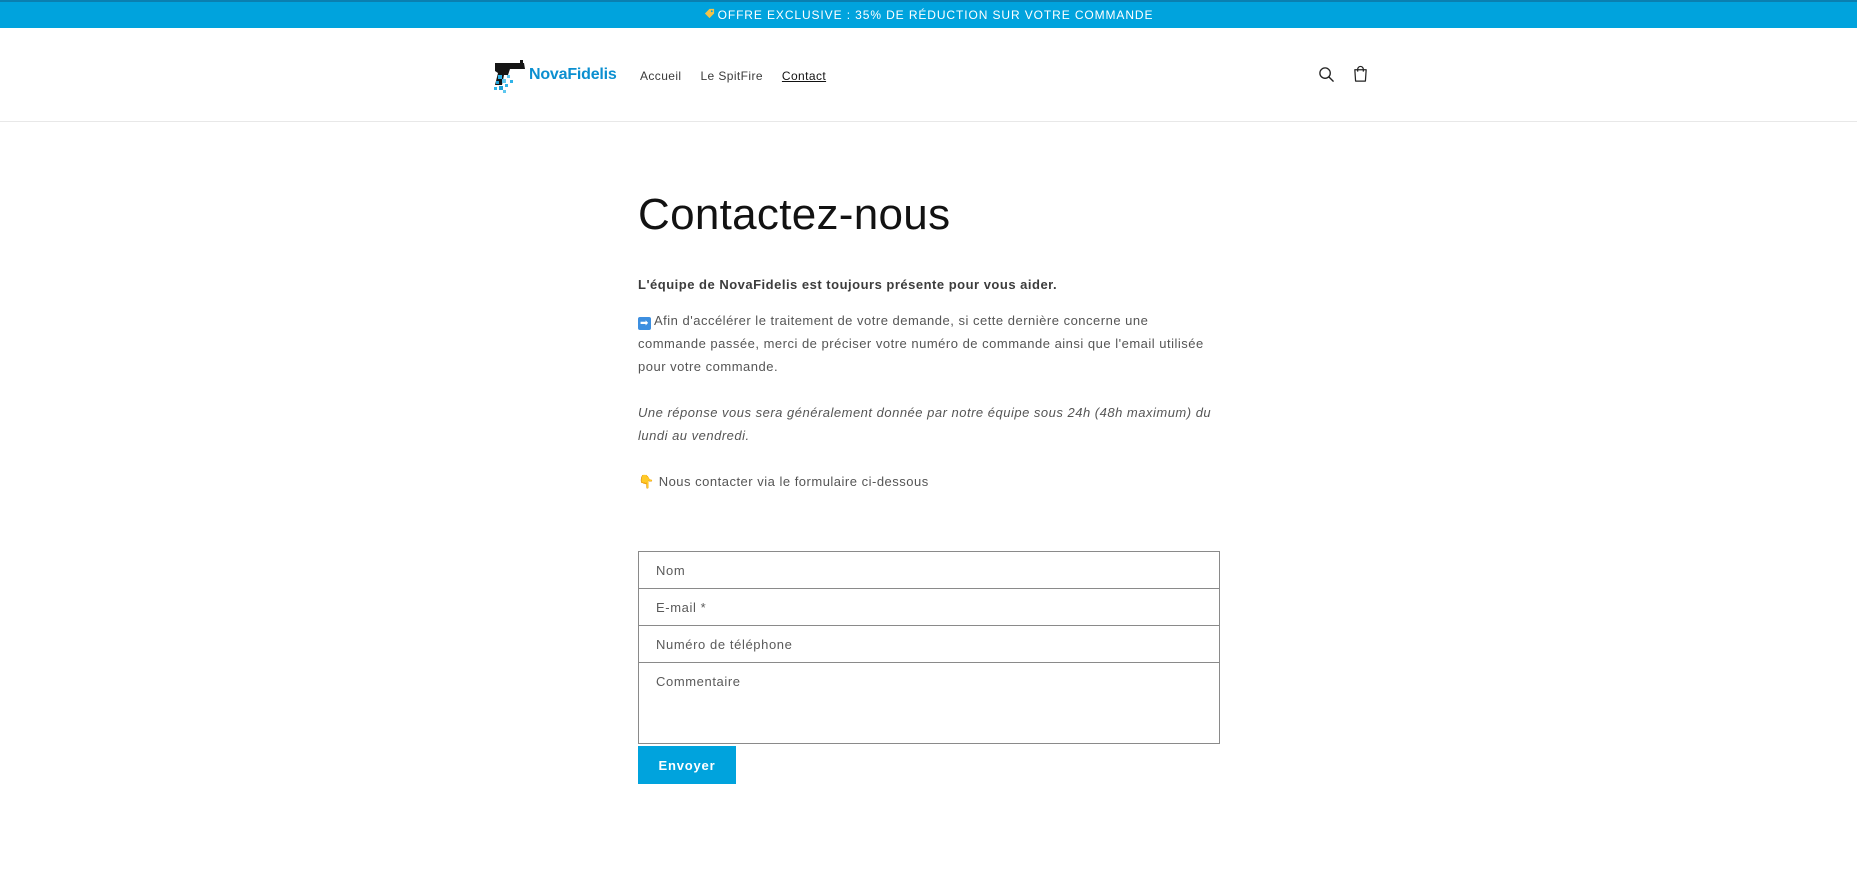 This screenshot has width=1857, height=876. What do you see at coordinates (687, 765) in the screenshot?
I see `submit-button: Envoyer` at bounding box center [687, 765].